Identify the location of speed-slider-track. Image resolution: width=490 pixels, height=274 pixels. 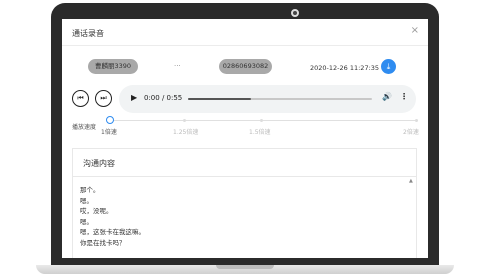
(264, 120).